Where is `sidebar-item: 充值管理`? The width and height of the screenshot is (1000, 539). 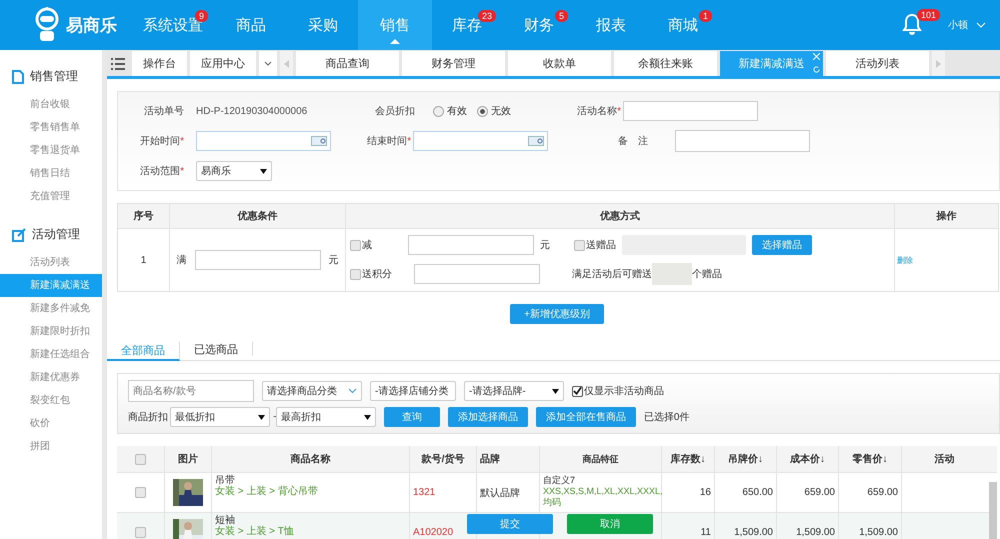
sidebar-item: 充值管理 is located at coordinates (51, 196).